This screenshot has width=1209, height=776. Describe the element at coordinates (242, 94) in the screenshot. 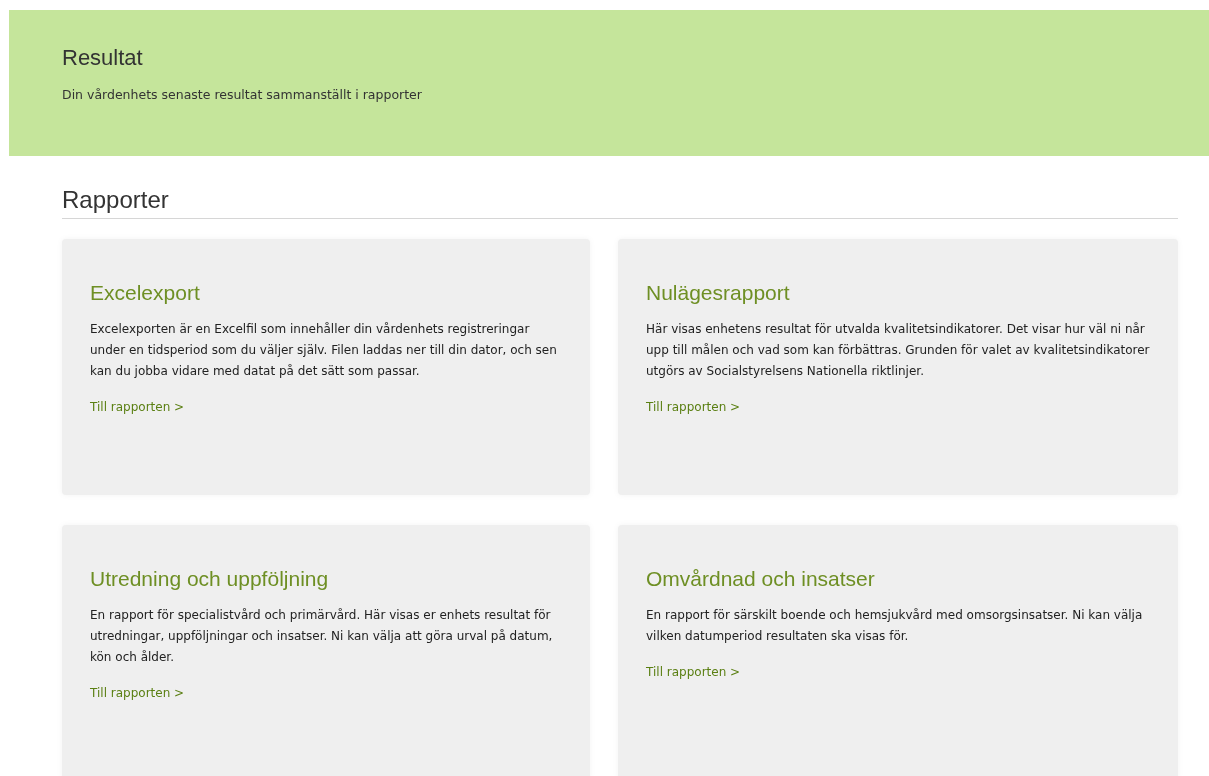

I see `page-subtitle: Din vårdenhets senaste resultat sammanställt i rapporter` at that location.